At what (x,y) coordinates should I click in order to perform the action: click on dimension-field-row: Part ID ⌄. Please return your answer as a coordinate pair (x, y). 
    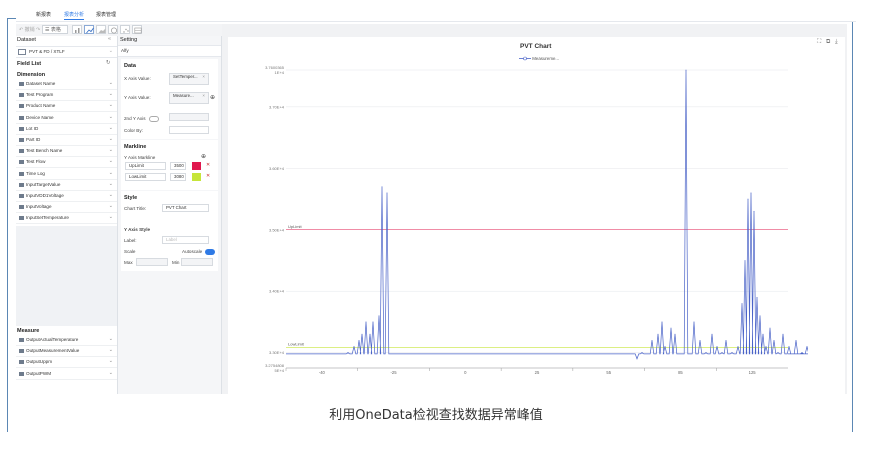
    Looking at the image, I should click on (66, 140).